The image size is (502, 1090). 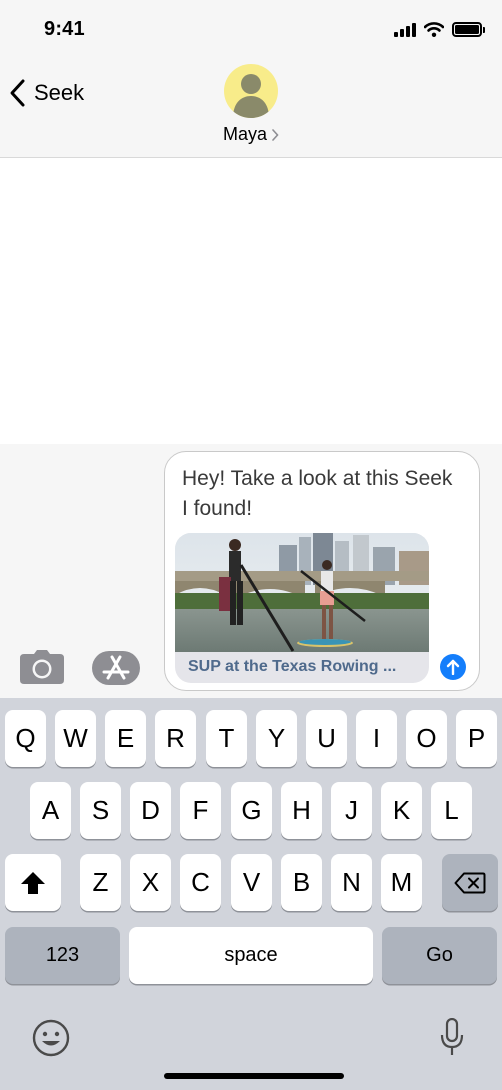 I want to click on key-l: L, so click(x=451, y=810).